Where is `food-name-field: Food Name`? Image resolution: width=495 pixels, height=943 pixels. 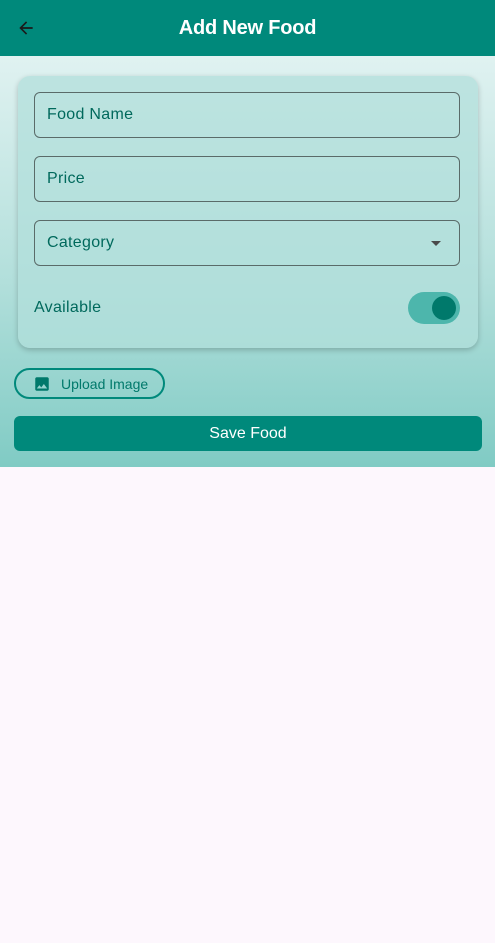
food-name-field: Food Name is located at coordinates (247, 115).